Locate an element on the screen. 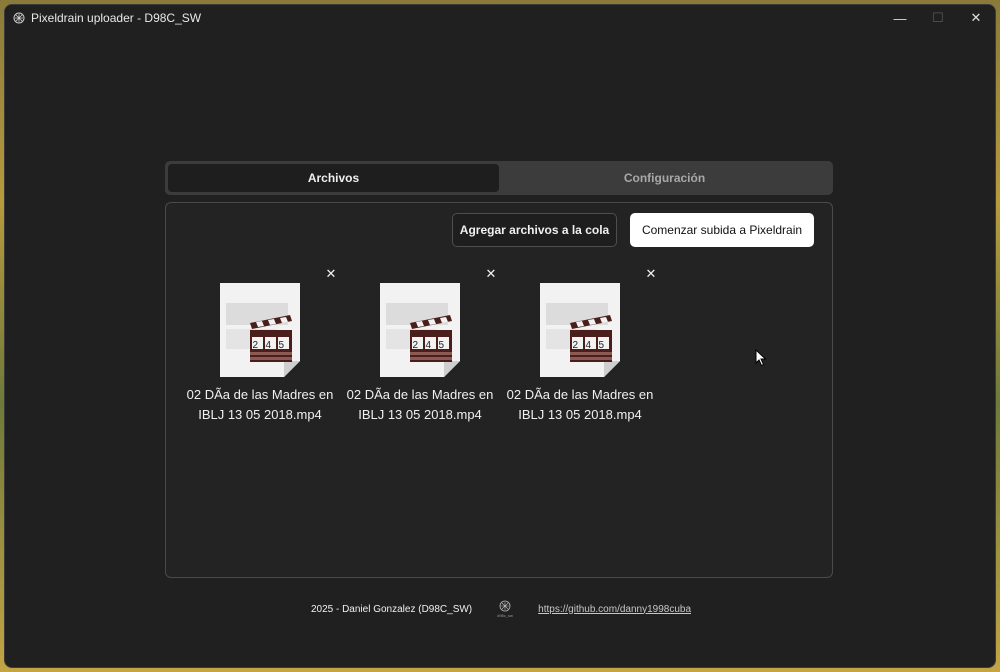  title-bar: Pixeldrain uploader - D98C_SW — ☐ ✕ is located at coordinates (500, 18).